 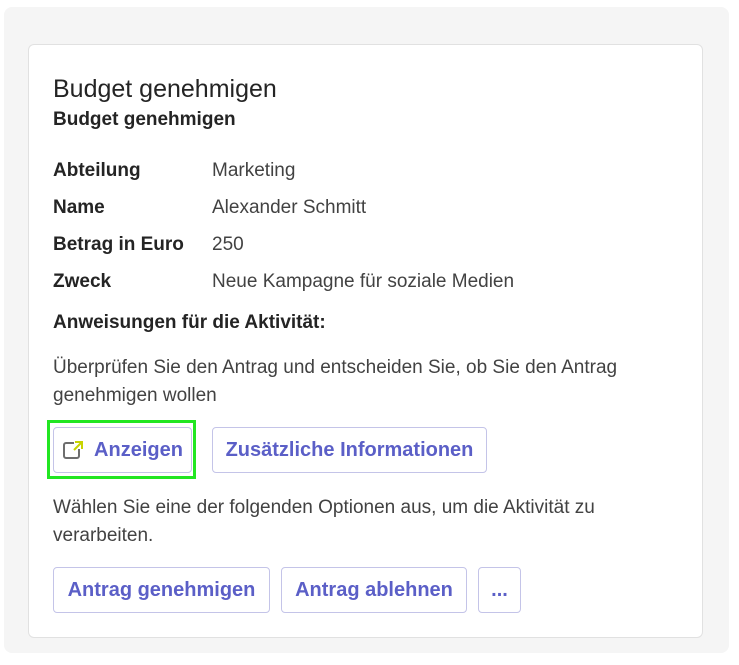 I want to click on fact-row-abteilung: Abteilung Marketing, so click(x=363, y=170).